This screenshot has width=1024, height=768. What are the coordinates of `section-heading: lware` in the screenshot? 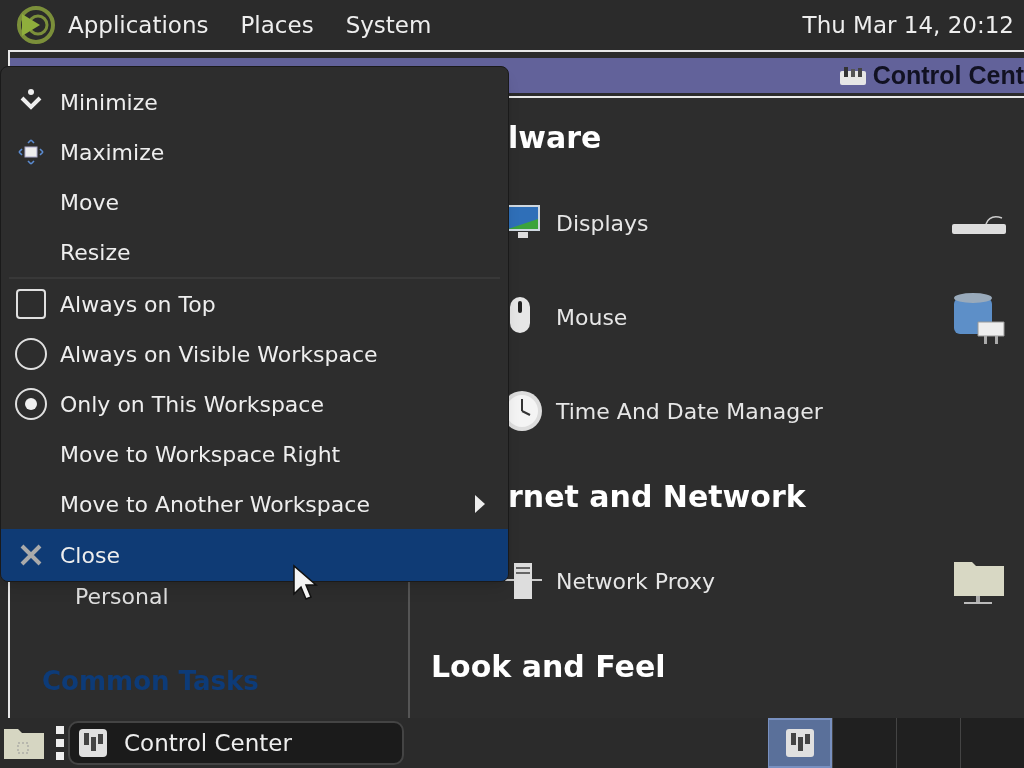 It's located at (555, 137).